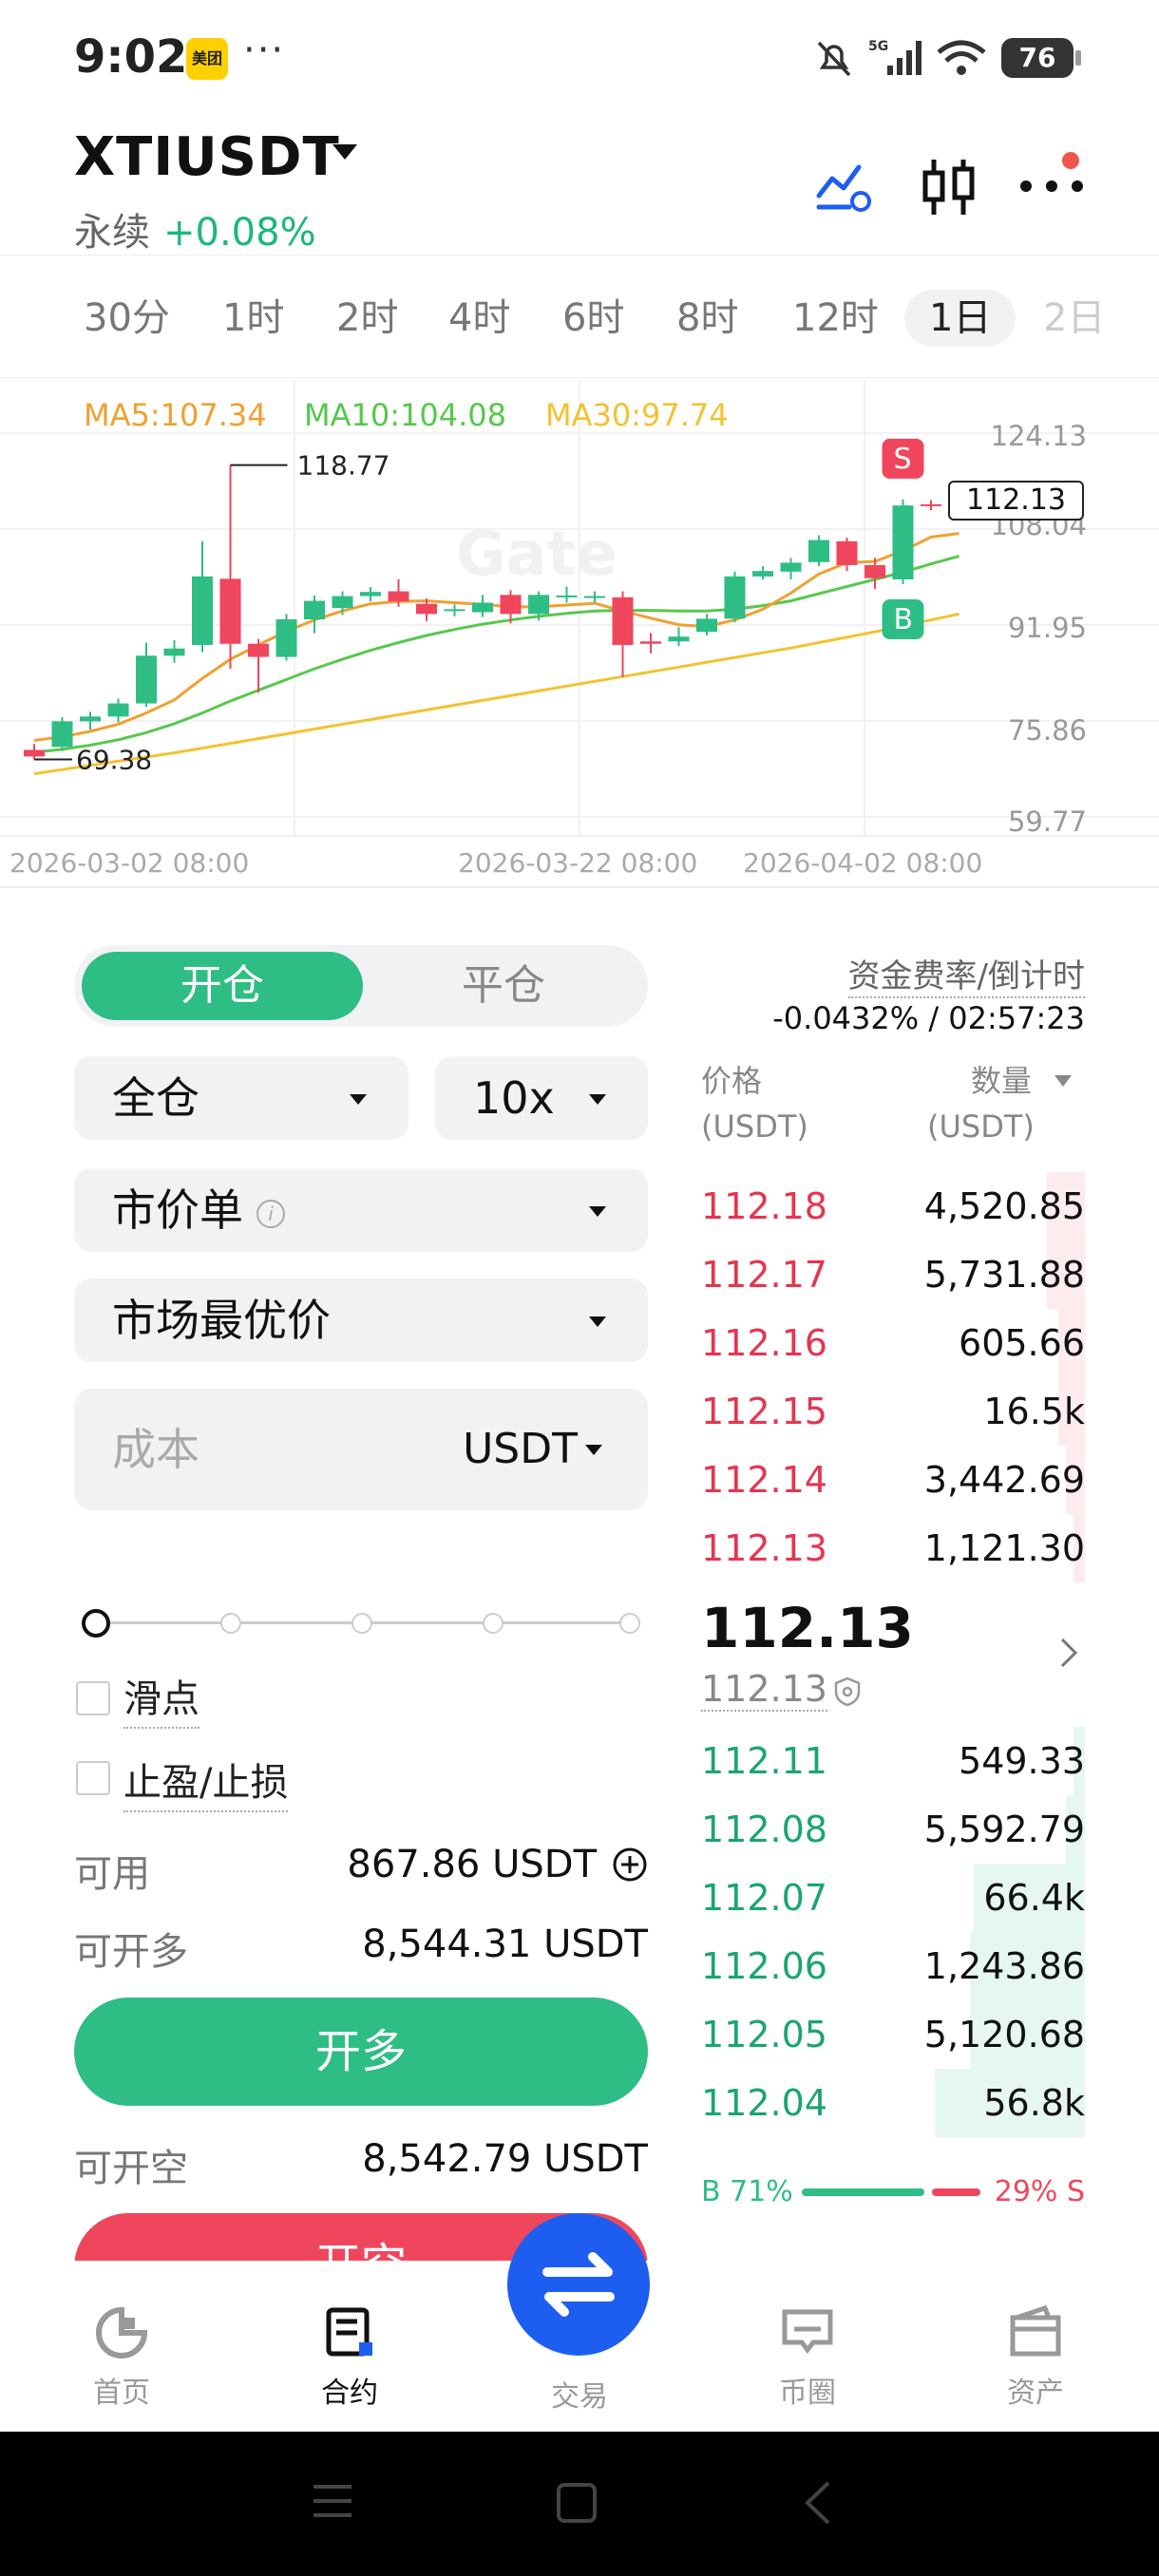 Image resolution: width=1159 pixels, height=2576 pixels. What do you see at coordinates (1071, 318) in the screenshot?
I see `tab-2d: 2日` at bounding box center [1071, 318].